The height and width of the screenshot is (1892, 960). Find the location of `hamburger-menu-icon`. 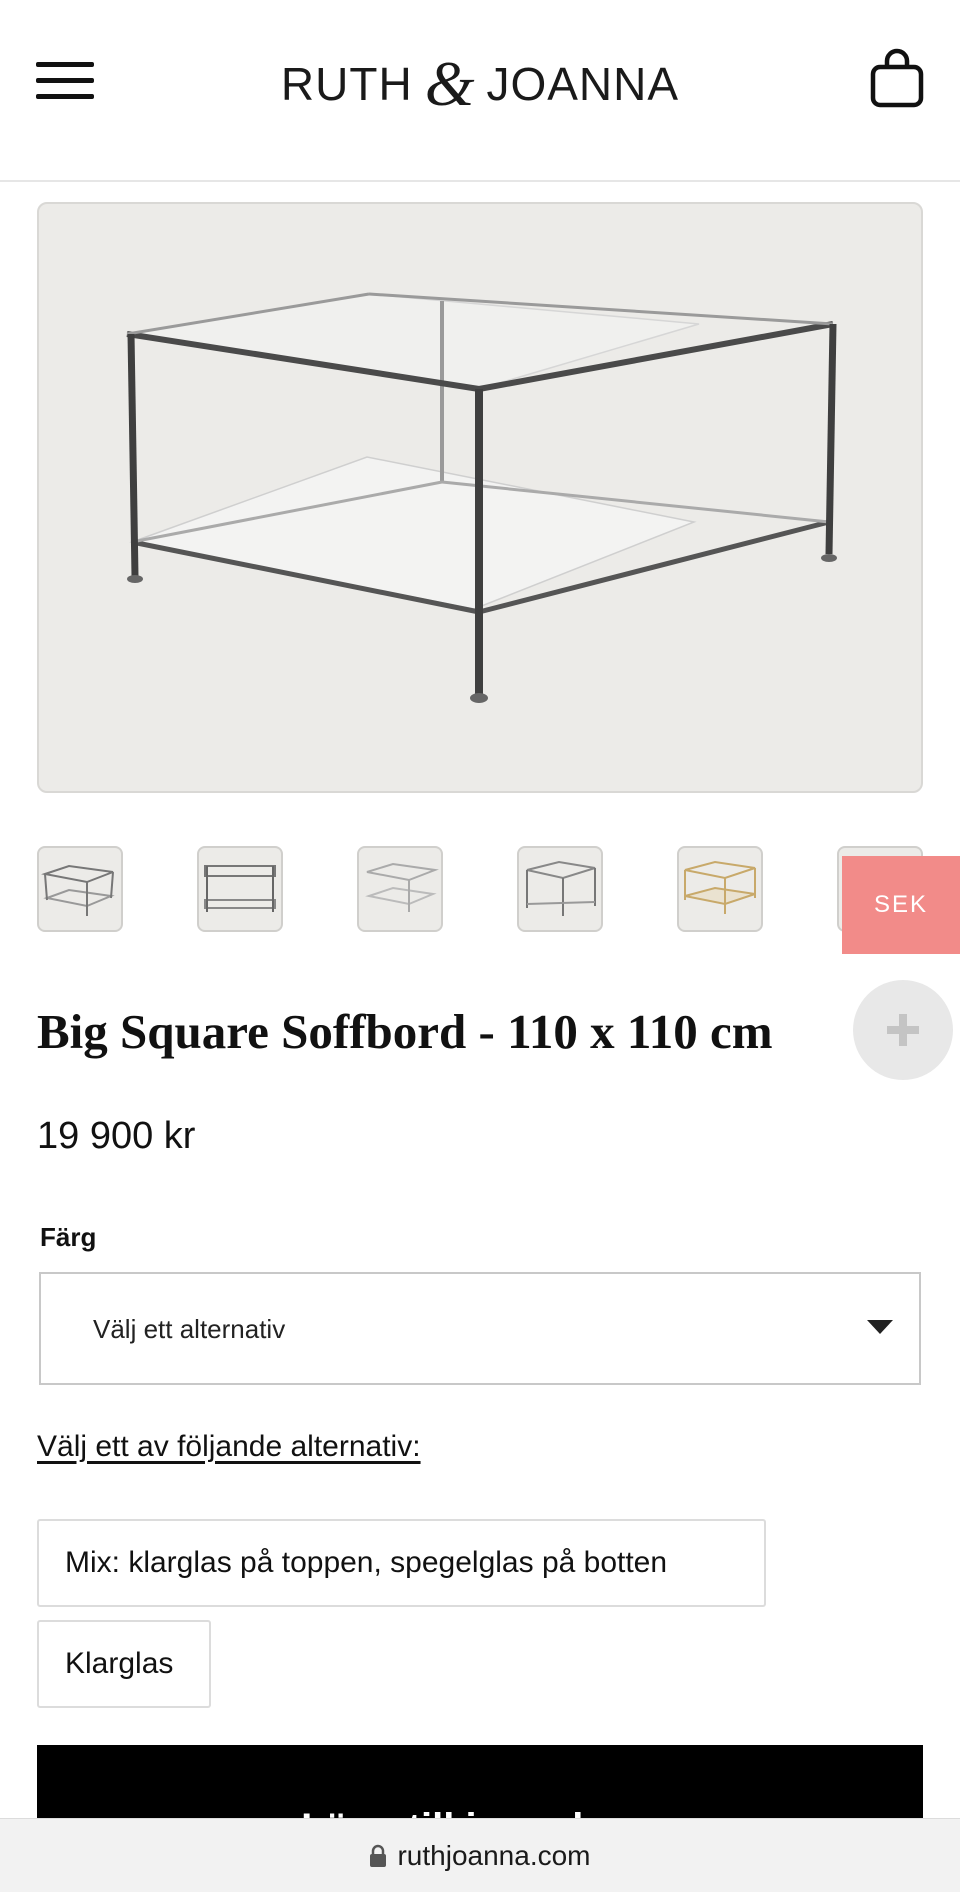

hamburger-menu-icon is located at coordinates (65, 80).